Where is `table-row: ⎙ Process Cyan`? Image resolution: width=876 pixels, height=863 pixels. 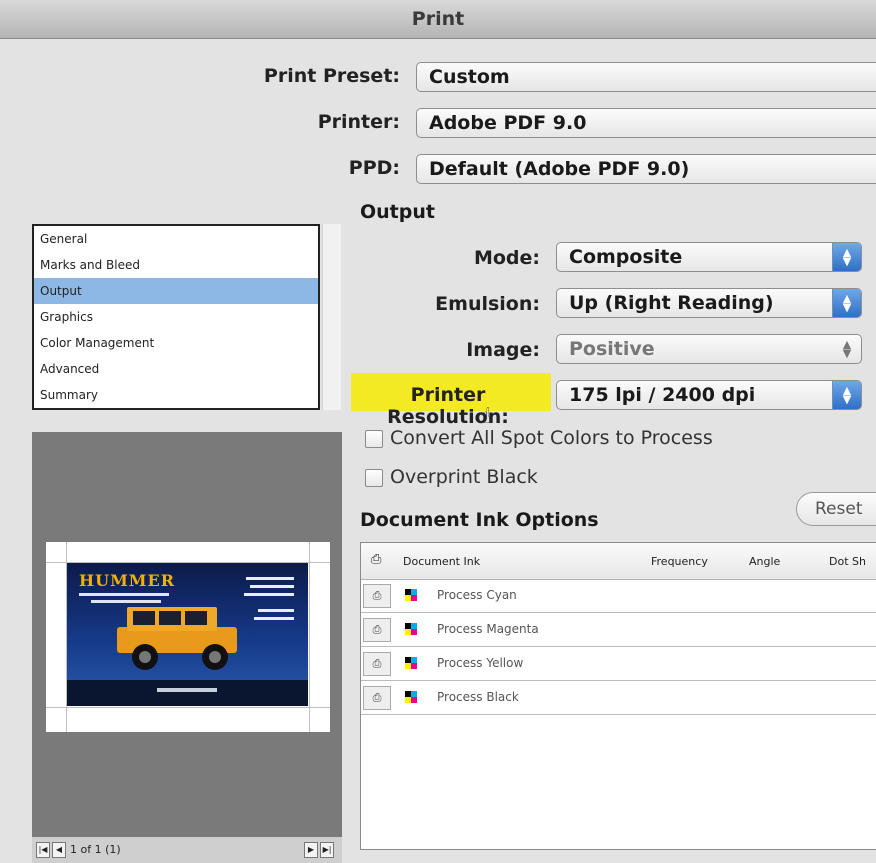 table-row: ⎙ Process Cyan is located at coordinates (618, 596).